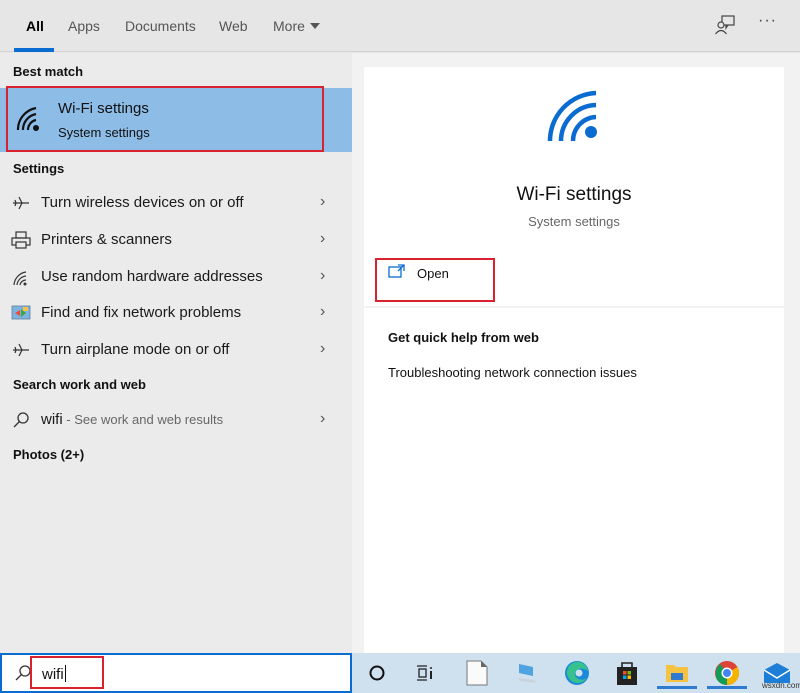 The image size is (800, 693). Describe the element at coordinates (433, 273) in the screenshot. I see `open-label: Open` at that location.